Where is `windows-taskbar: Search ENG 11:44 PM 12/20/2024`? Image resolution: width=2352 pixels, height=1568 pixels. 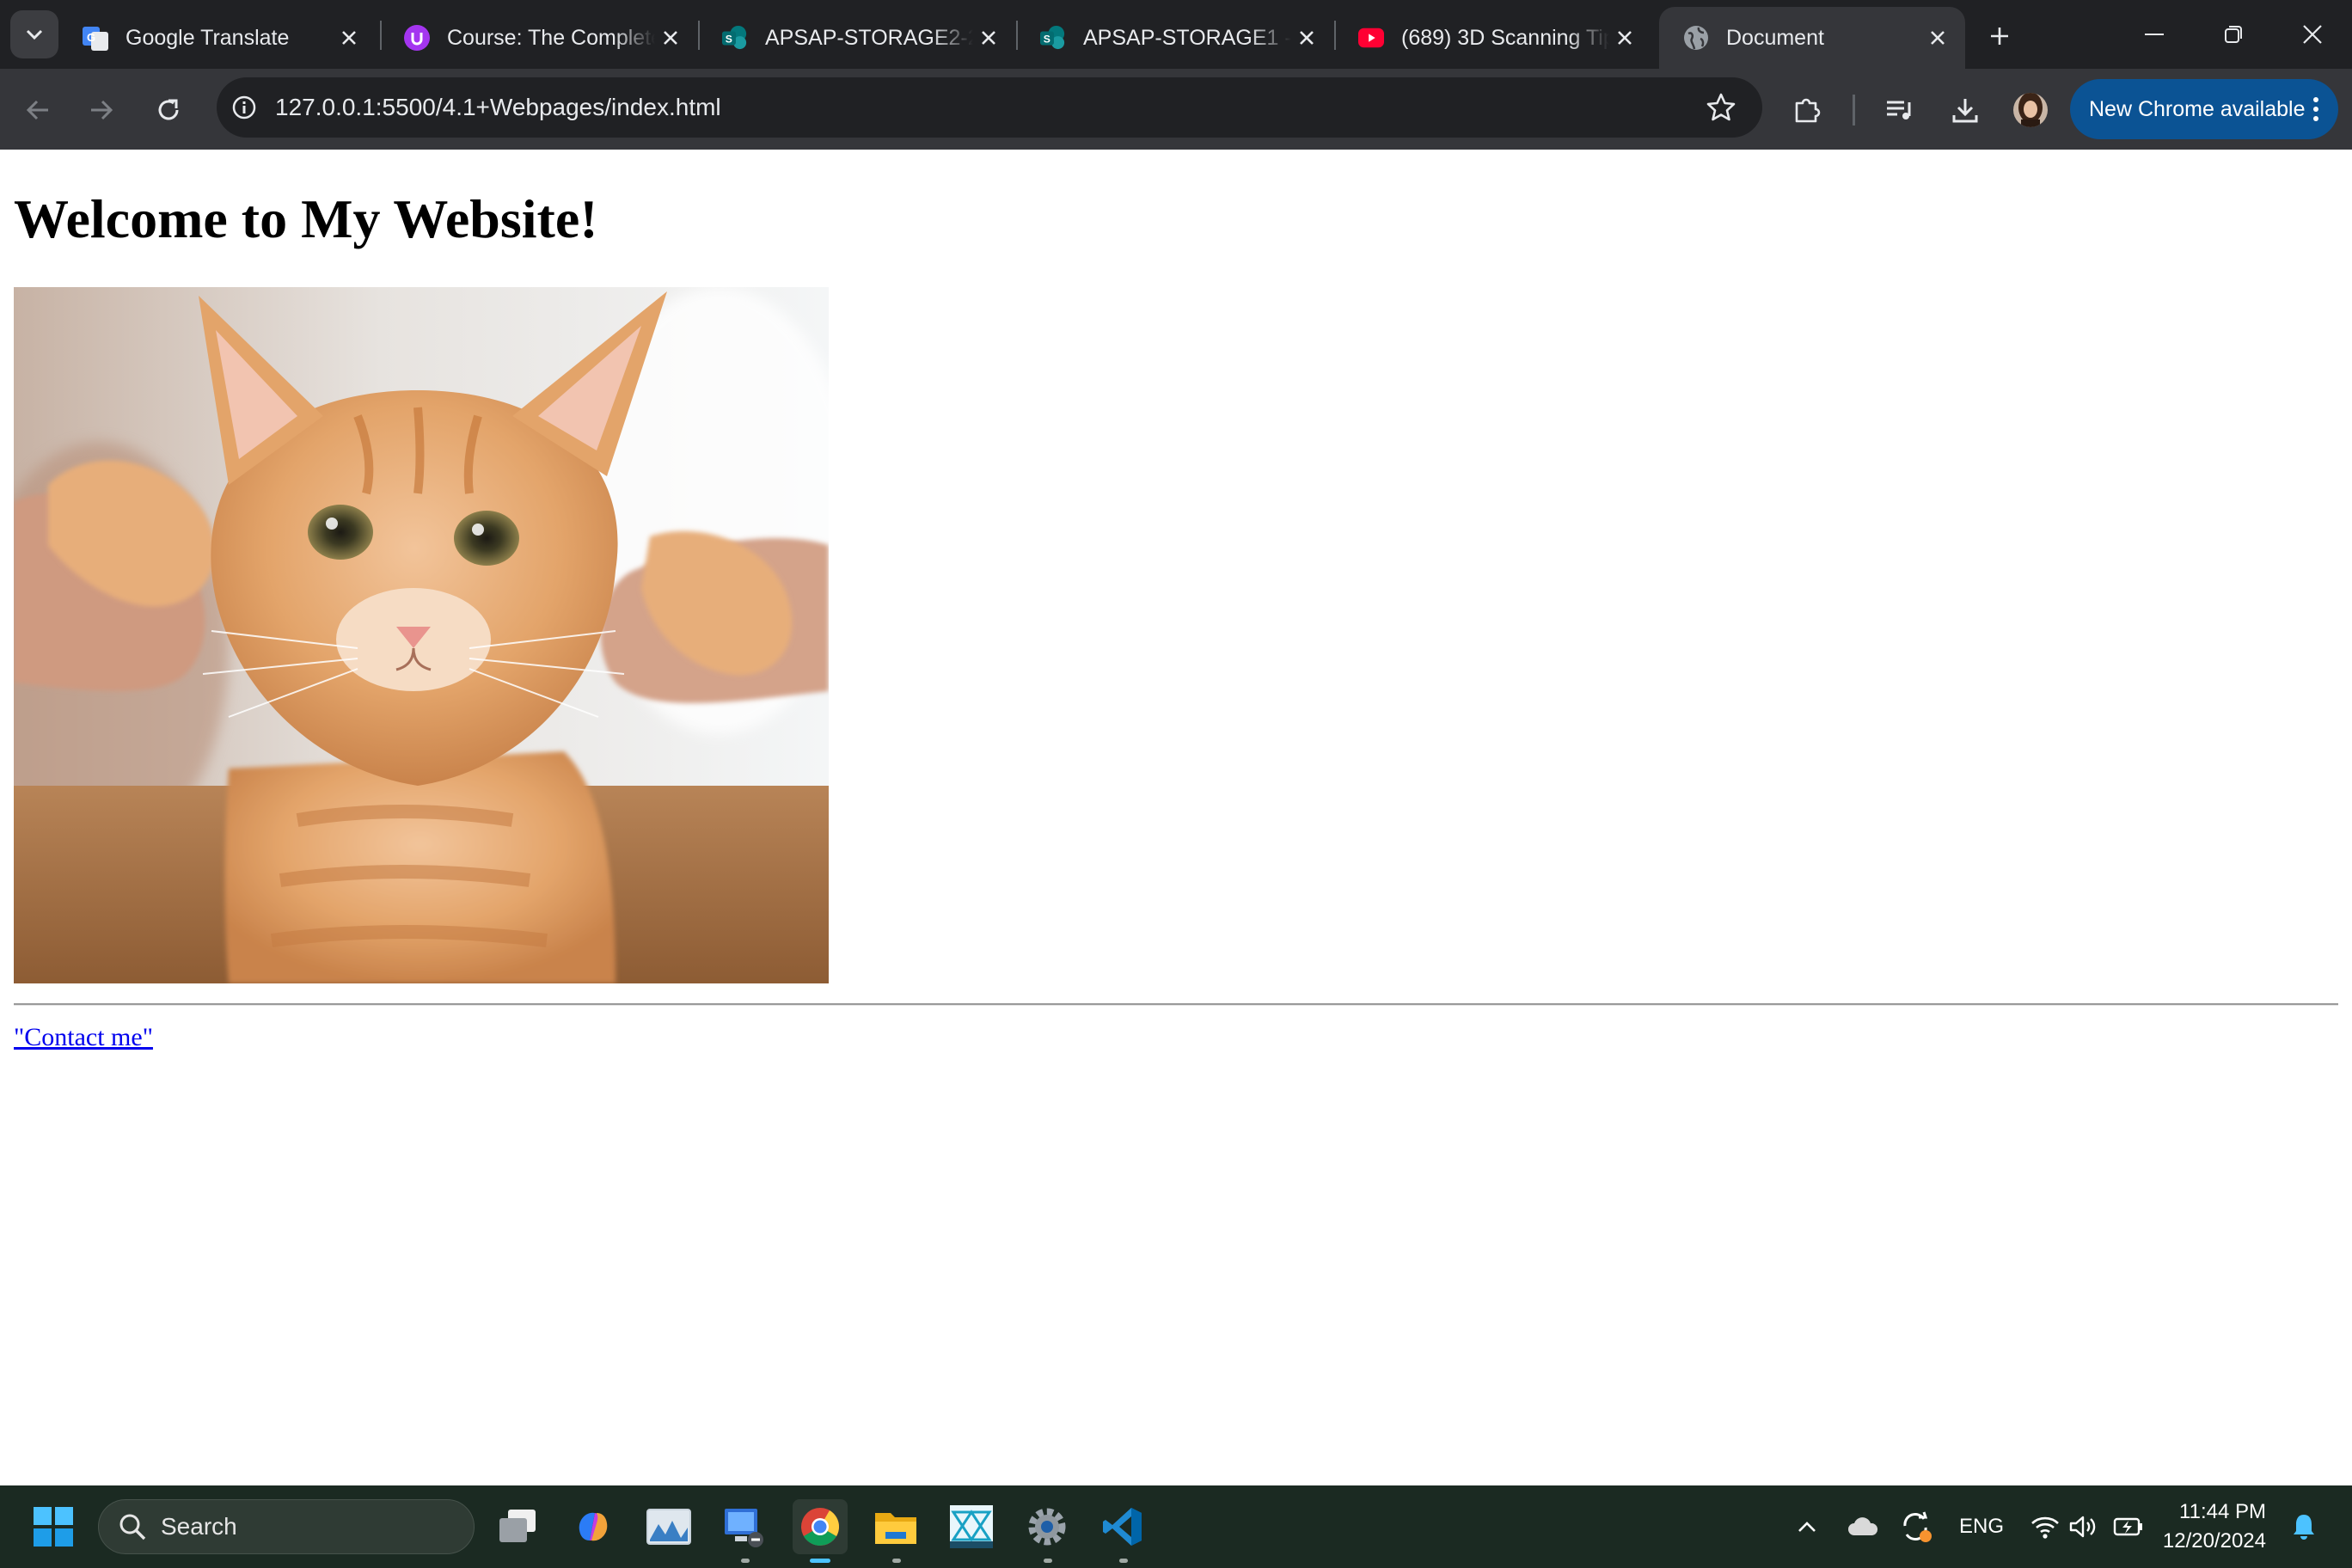 windows-taskbar: Search ENG 11:44 PM 12/20/2024 is located at coordinates (1176, 1526).